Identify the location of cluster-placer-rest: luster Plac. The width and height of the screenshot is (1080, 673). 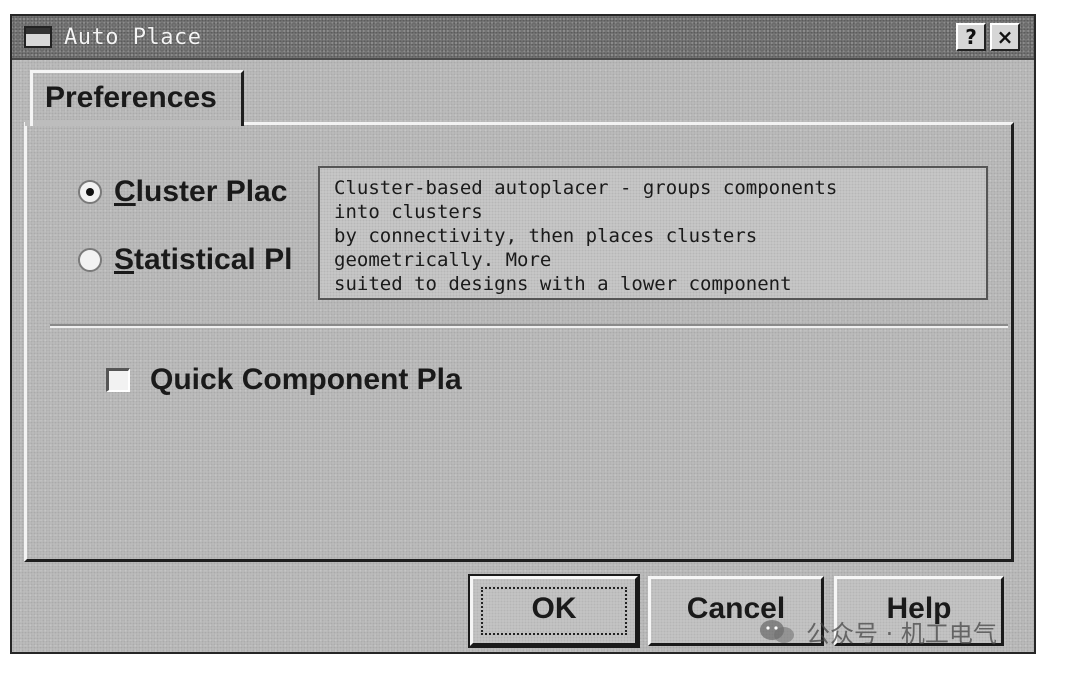
(211, 191).